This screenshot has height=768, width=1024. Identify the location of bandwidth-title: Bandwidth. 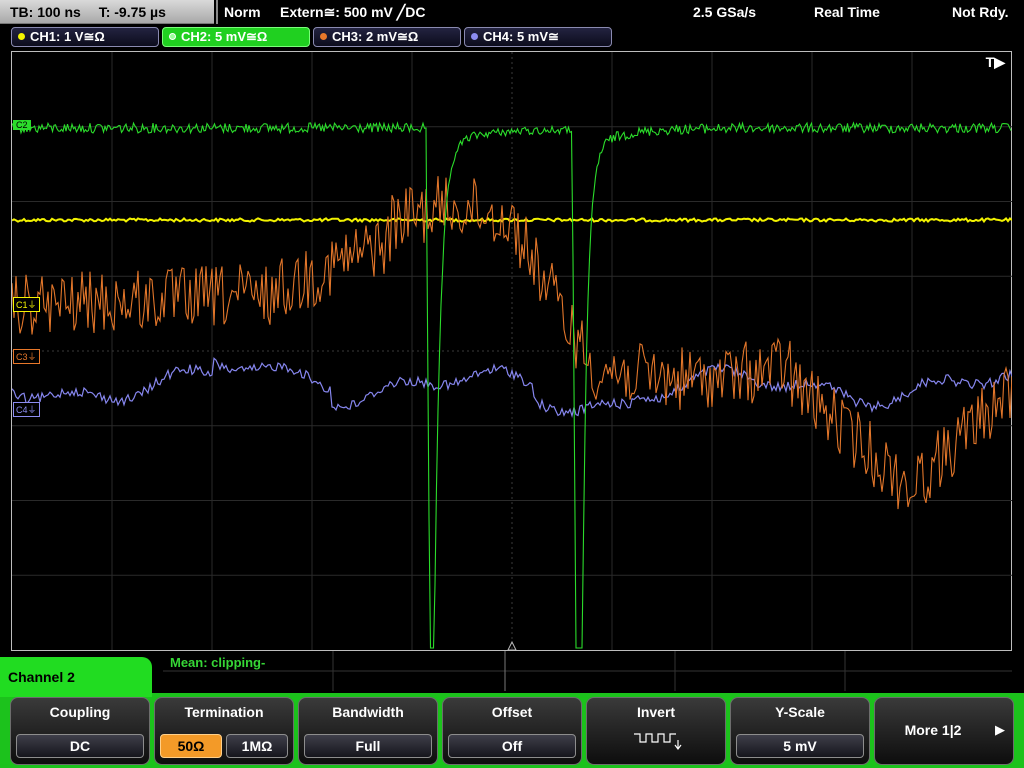
(368, 712).